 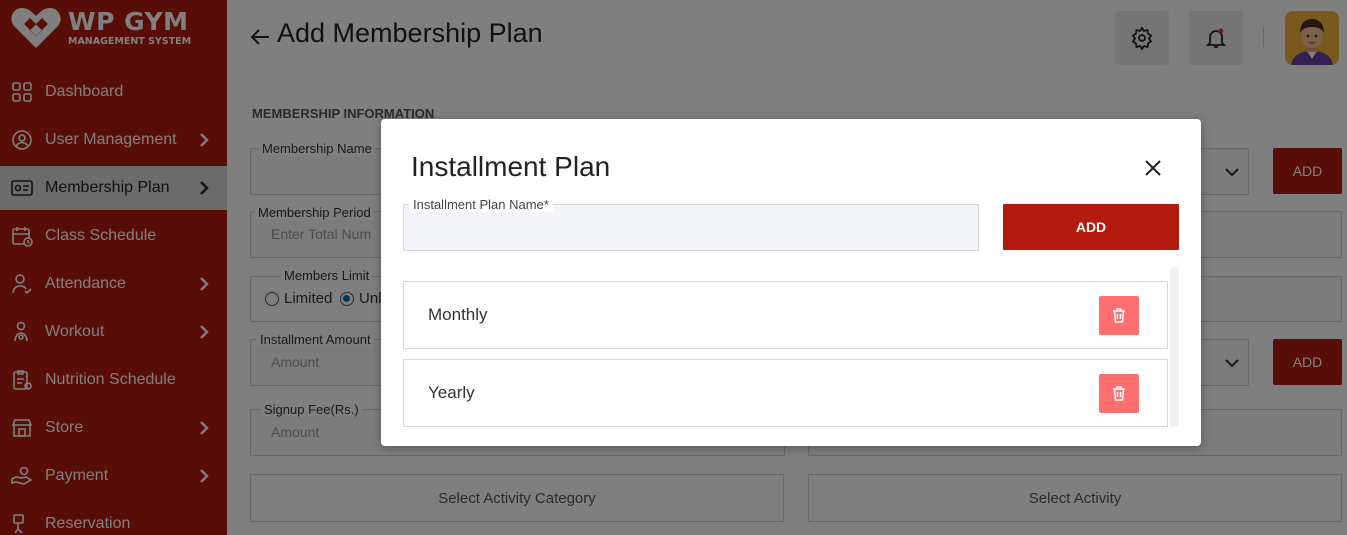 What do you see at coordinates (458, 314) in the screenshot?
I see `plan-name: Monthly` at bounding box center [458, 314].